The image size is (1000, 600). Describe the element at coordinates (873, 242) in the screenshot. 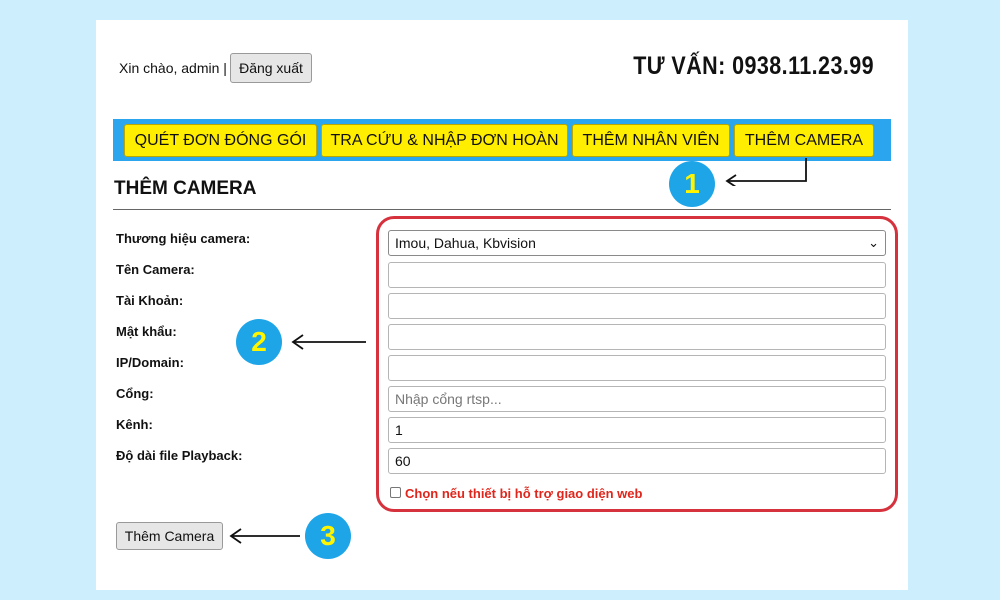

I see `chevron-down-icon: ⌄` at that location.